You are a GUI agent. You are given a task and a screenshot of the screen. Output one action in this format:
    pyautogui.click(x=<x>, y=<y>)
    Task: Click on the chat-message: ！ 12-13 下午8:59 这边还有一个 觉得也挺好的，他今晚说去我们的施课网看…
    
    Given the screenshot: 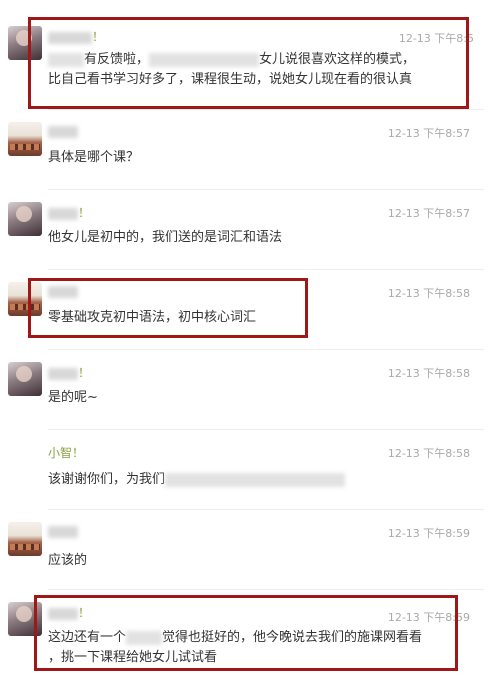 What is the action you would take?
    pyautogui.click(x=249, y=632)
    